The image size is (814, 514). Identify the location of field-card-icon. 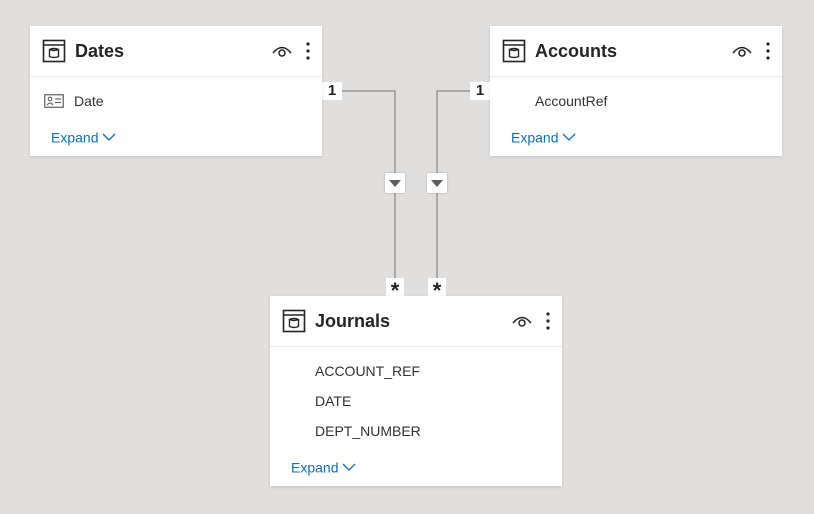
(54, 101).